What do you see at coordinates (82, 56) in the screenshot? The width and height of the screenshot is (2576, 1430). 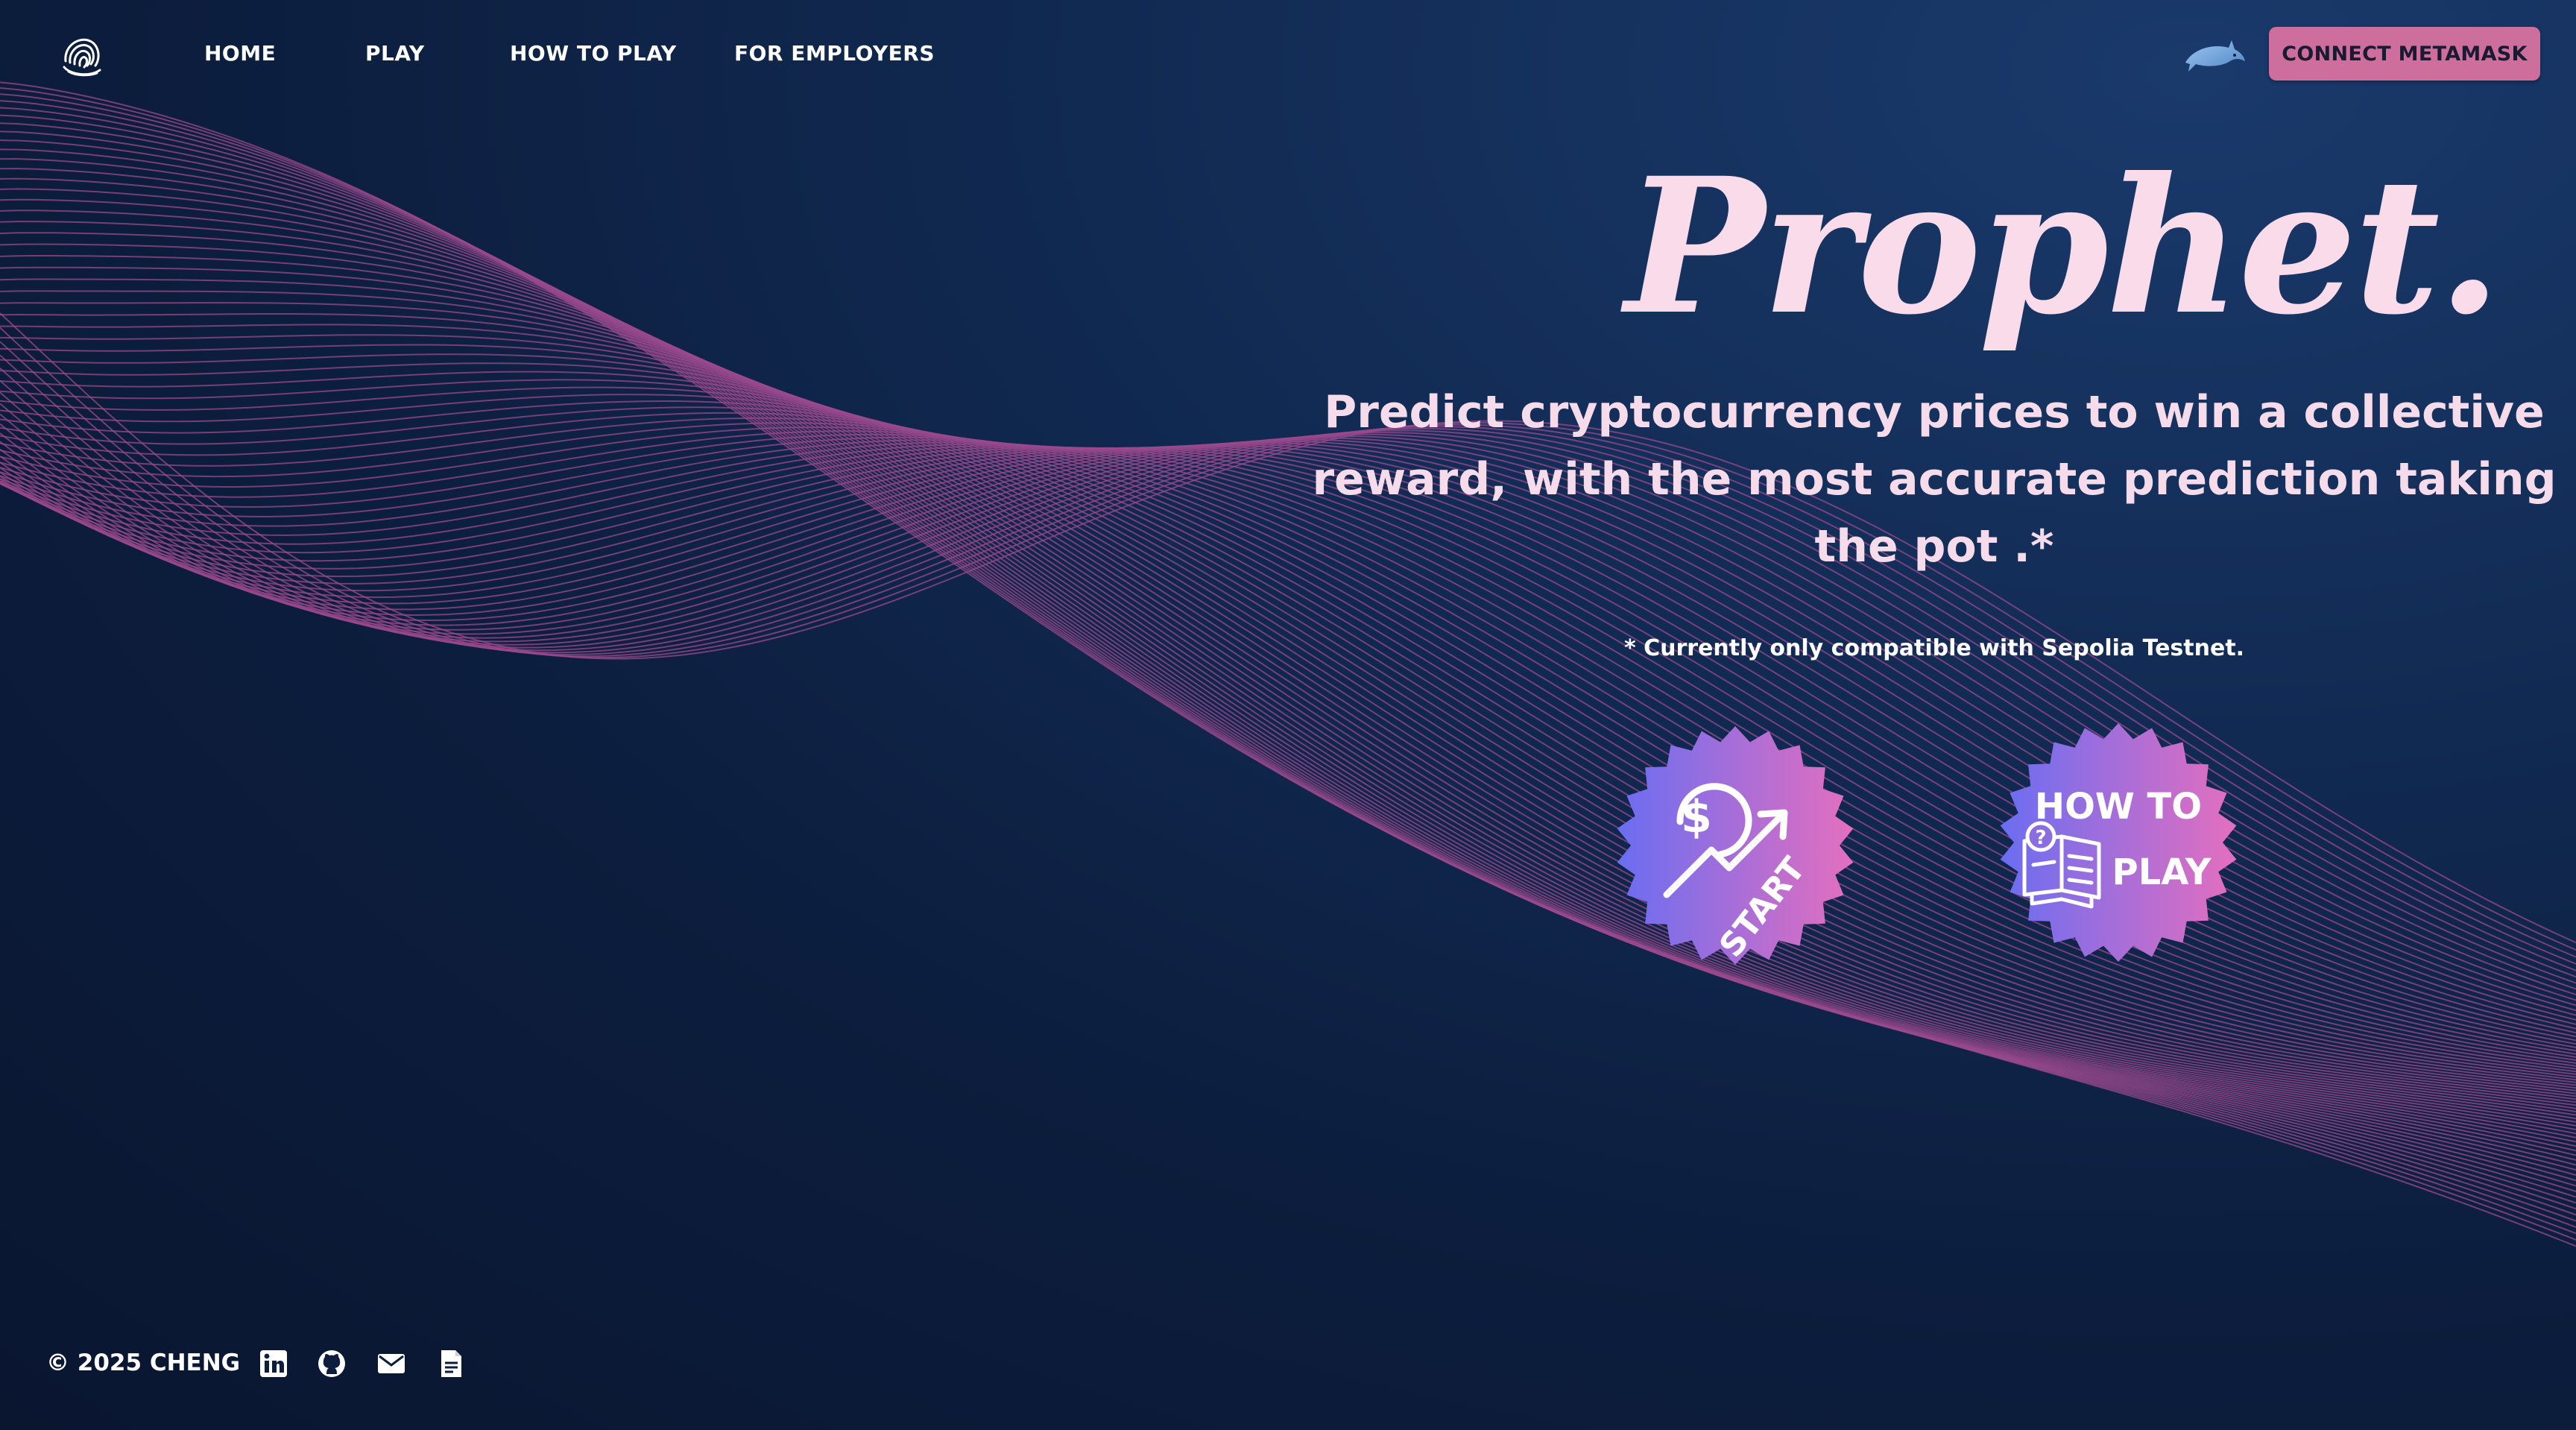 I see `fingerprint-swirl-icon` at bounding box center [82, 56].